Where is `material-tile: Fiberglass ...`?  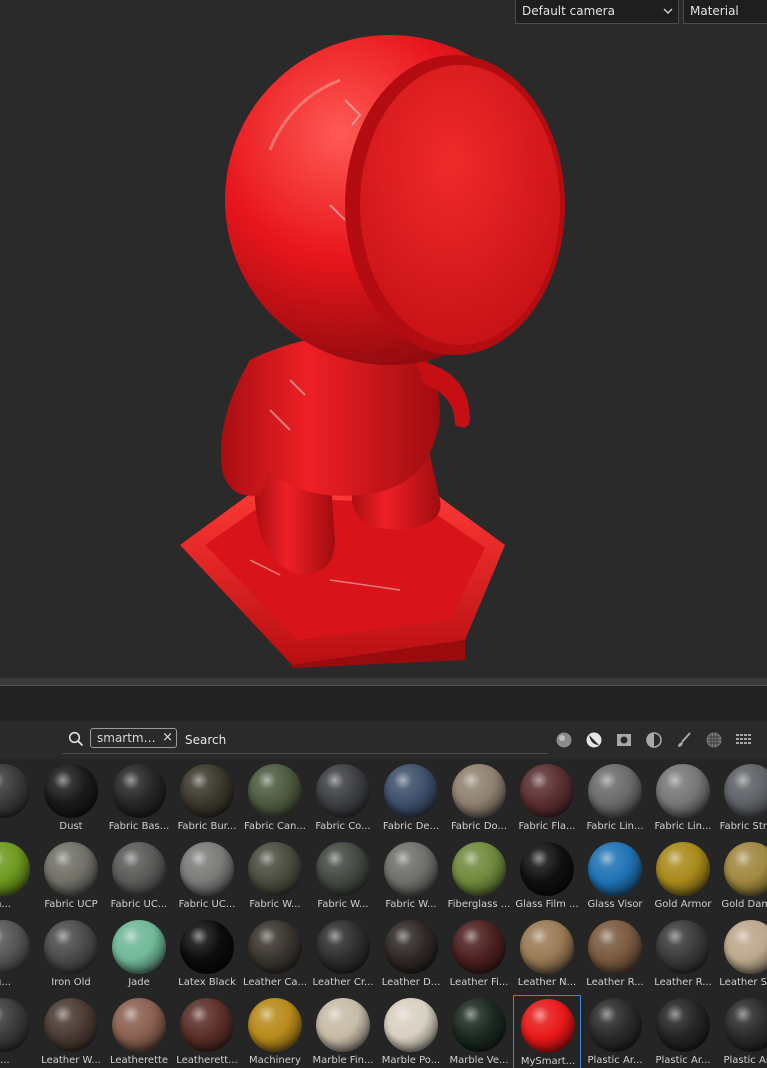 material-tile: Fiberglass ... is located at coordinates (479, 878).